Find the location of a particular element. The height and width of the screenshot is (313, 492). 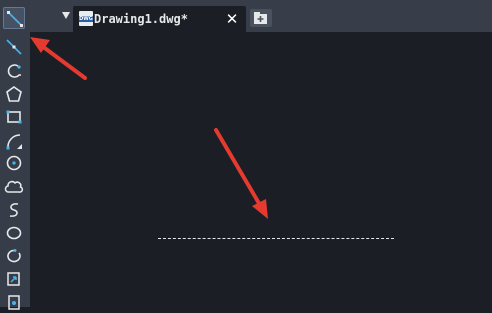

construction-line-tool-button is located at coordinates (14, 47).